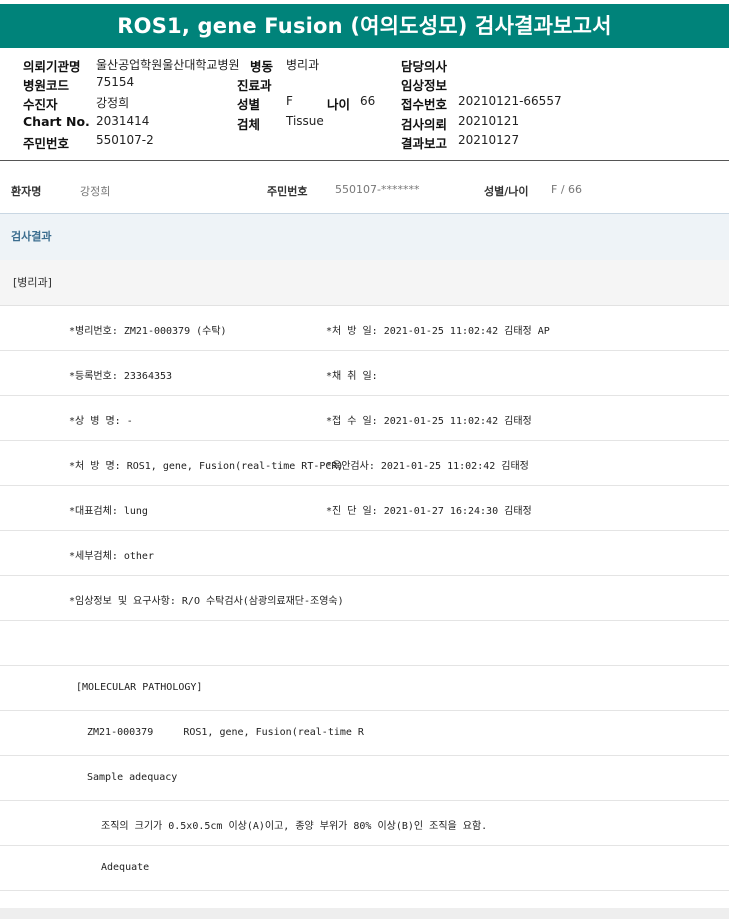 This screenshot has width=729, height=919. Describe the element at coordinates (113, 103) in the screenshot. I see `collector-value: 강정희` at that location.